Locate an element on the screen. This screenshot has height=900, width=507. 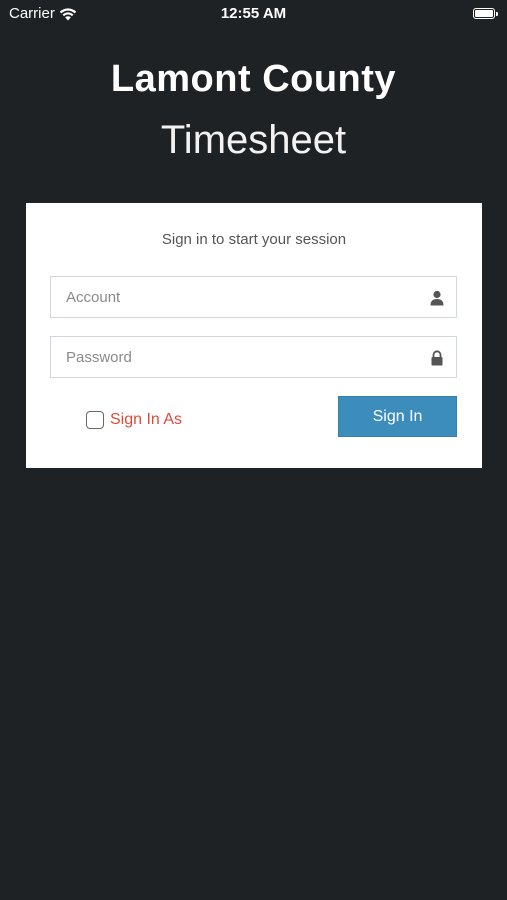
status-bar: Carrier 12:55 AM is located at coordinates (253, 14).